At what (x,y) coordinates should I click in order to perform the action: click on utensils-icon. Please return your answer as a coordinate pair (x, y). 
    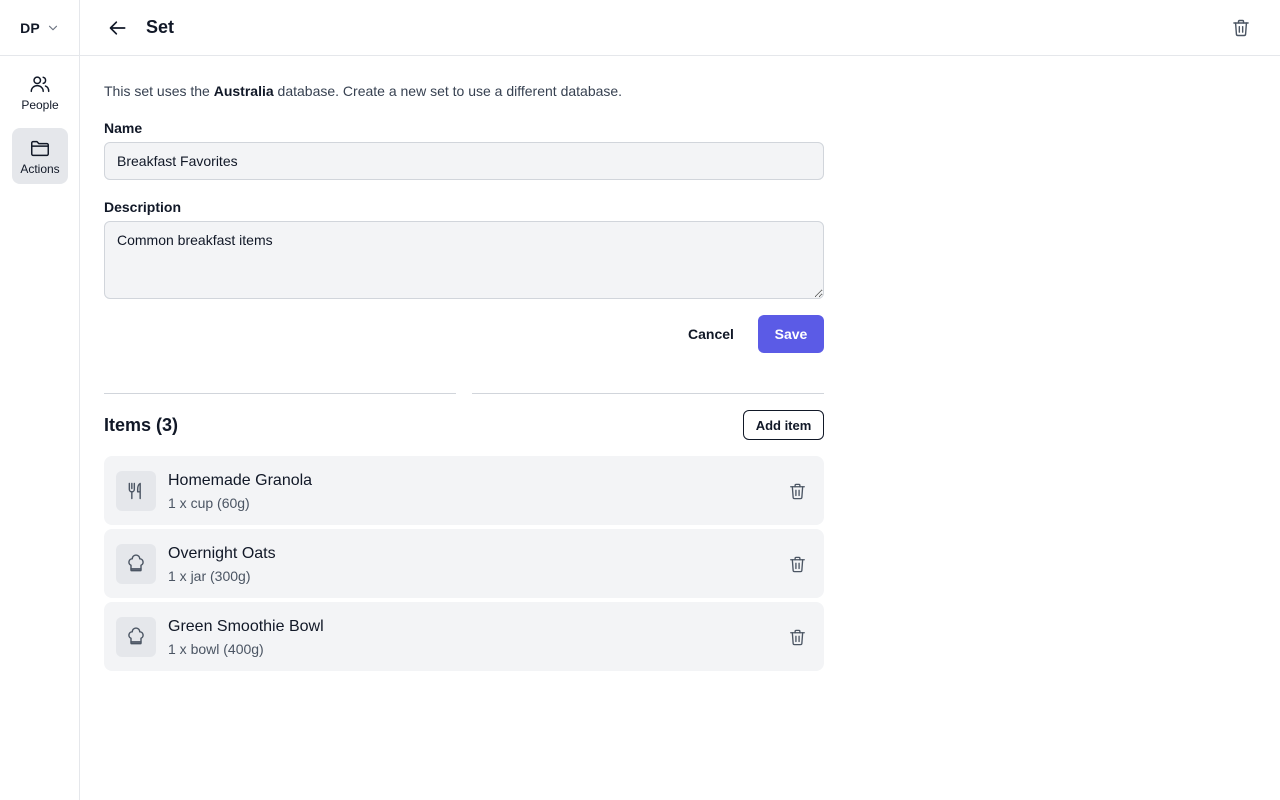
    Looking at the image, I should click on (134, 491).